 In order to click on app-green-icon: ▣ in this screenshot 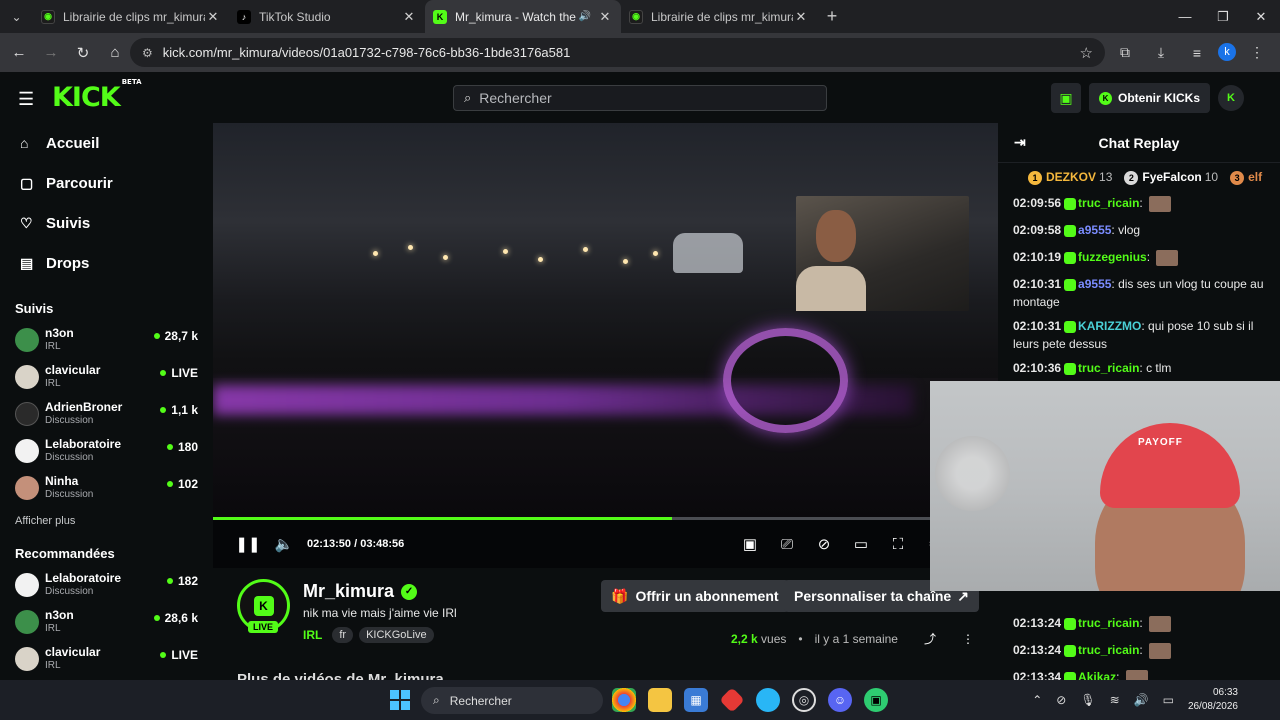, I will do `click(876, 700)`.